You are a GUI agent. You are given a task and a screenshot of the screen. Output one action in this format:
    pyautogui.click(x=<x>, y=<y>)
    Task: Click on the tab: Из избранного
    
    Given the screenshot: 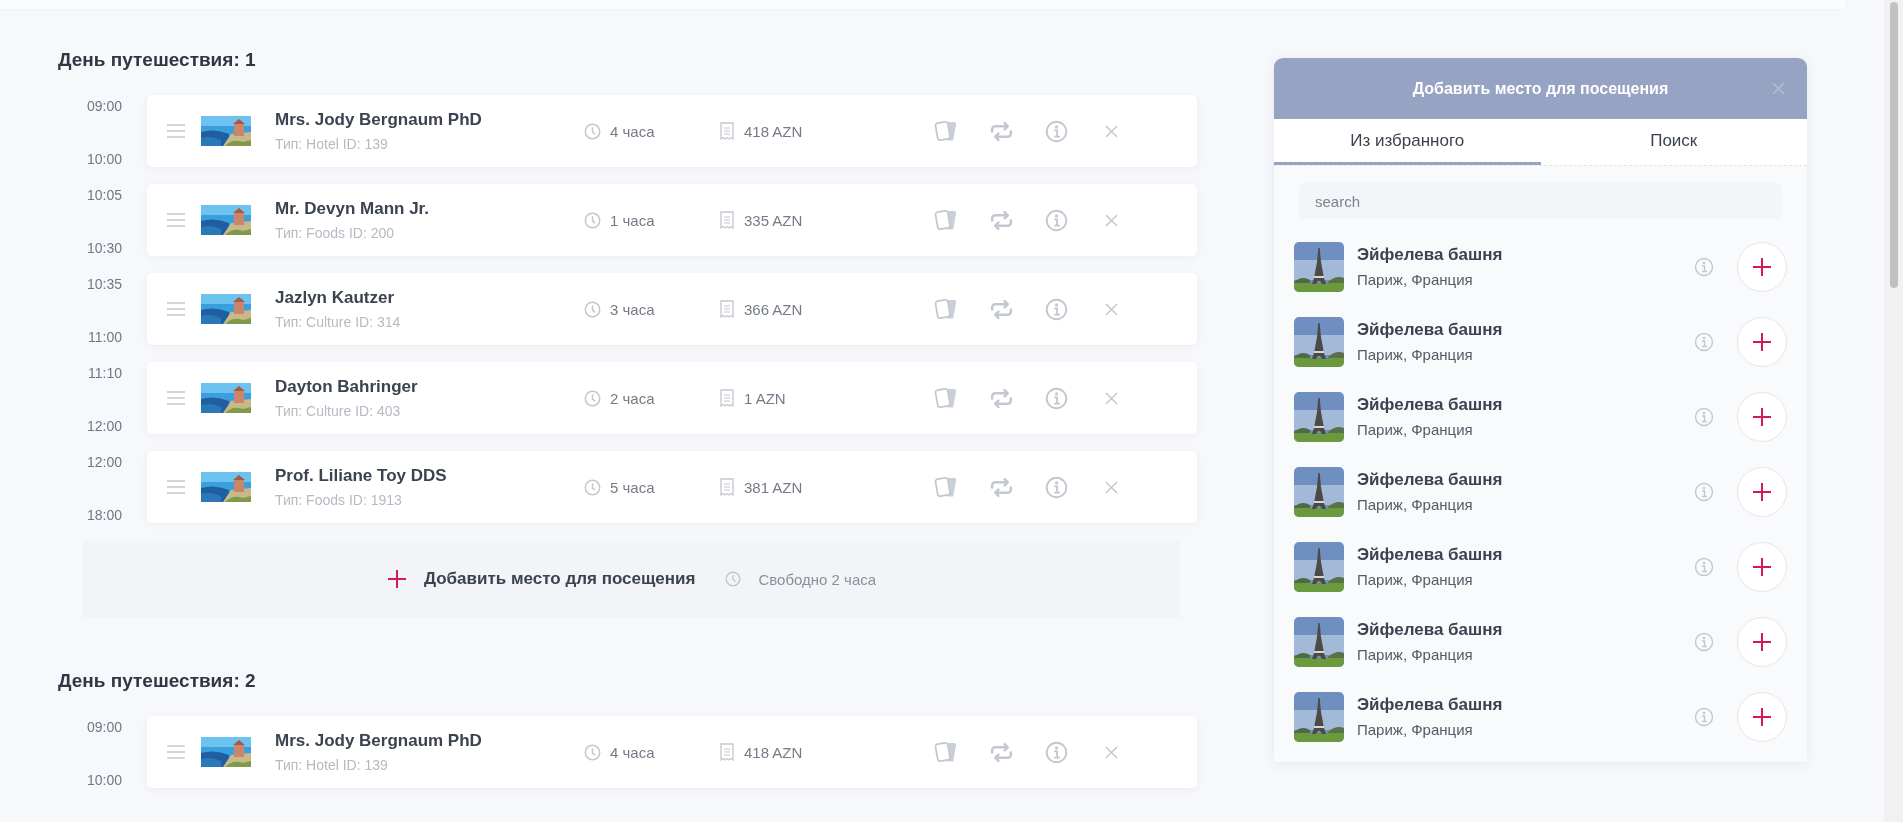 What is the action you would take?
    pyautogui.click(x=1407, y=142)
    